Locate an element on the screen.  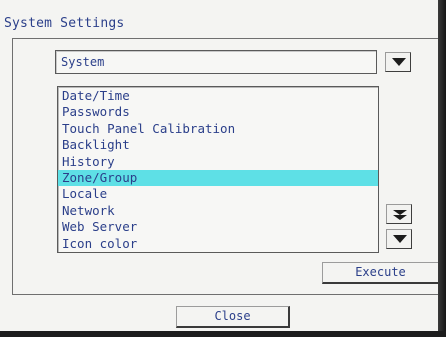
list-item: Backlight is located at coordinates (218, 145).